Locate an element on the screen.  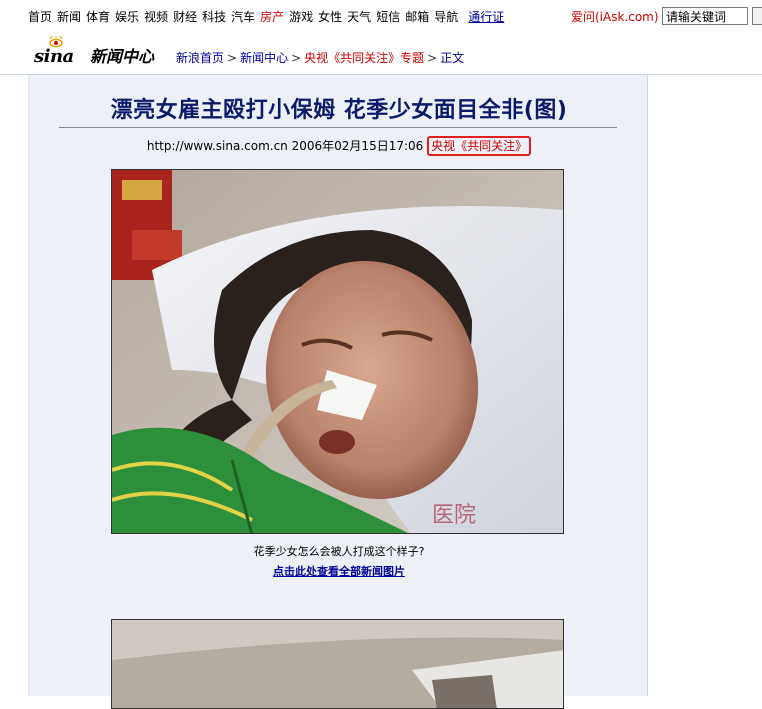
nav-link-sms: 短信 is located at coordinates (388, 17).